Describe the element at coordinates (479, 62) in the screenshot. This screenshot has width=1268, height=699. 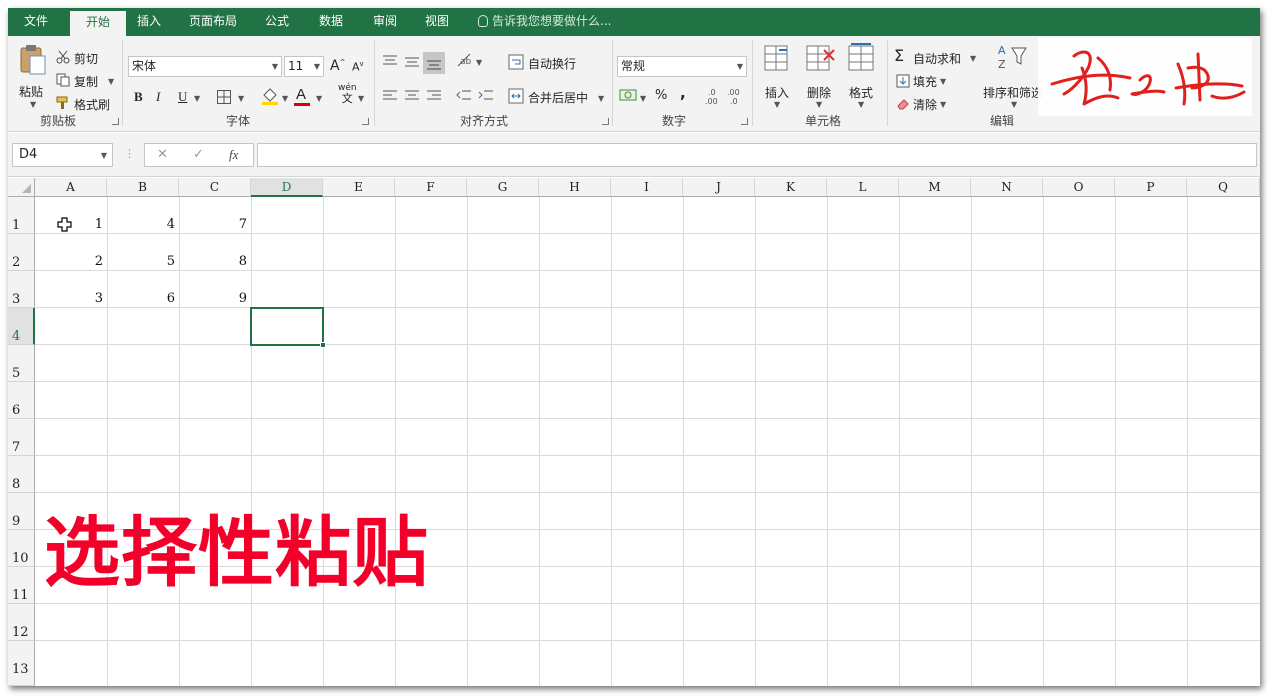
I see `orientation-dropdown-icon: ▼` at that location.